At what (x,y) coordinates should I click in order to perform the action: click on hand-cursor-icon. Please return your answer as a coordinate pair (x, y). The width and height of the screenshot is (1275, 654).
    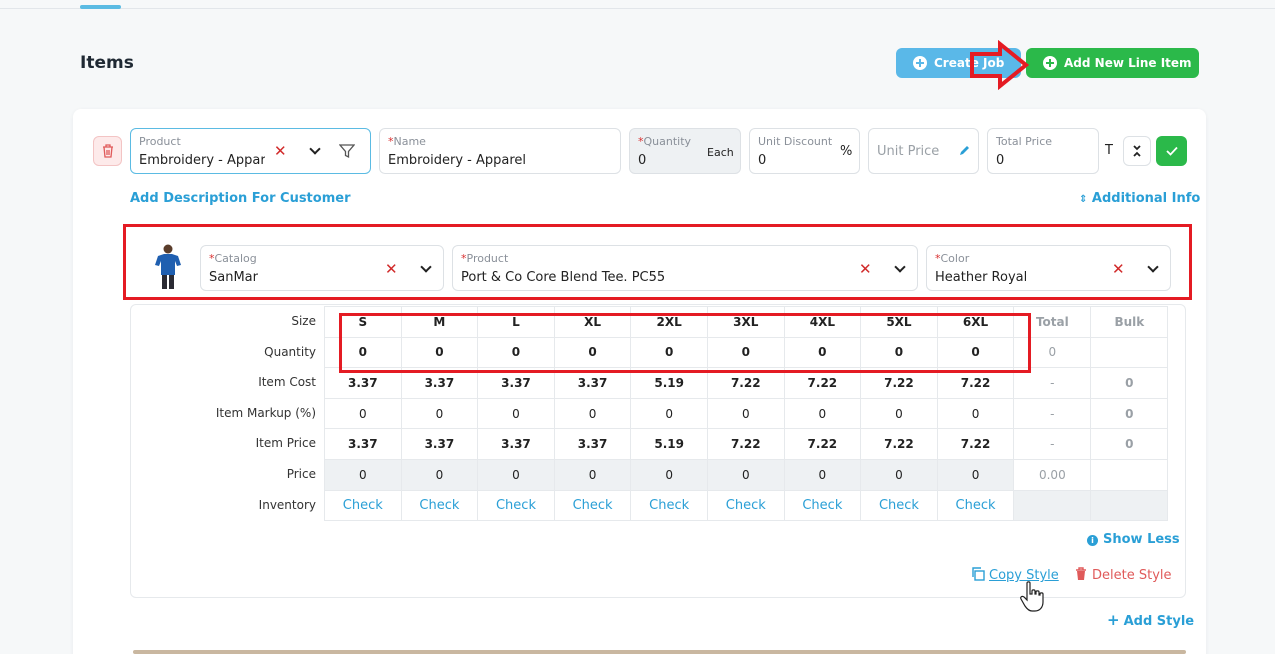
    Looking at the image, I should click on (1032, 596).